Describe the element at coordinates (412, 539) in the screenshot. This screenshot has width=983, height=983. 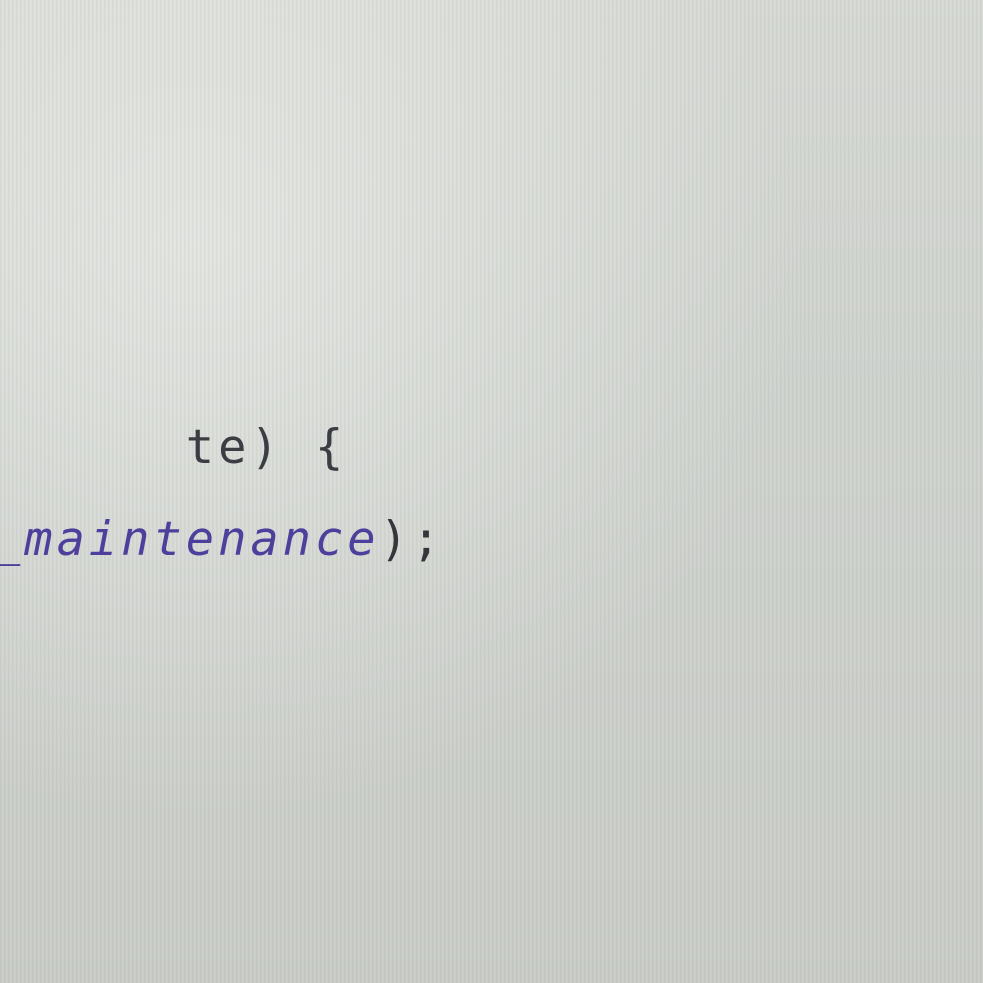
I see `code-line-2-suffix: );` at that location.